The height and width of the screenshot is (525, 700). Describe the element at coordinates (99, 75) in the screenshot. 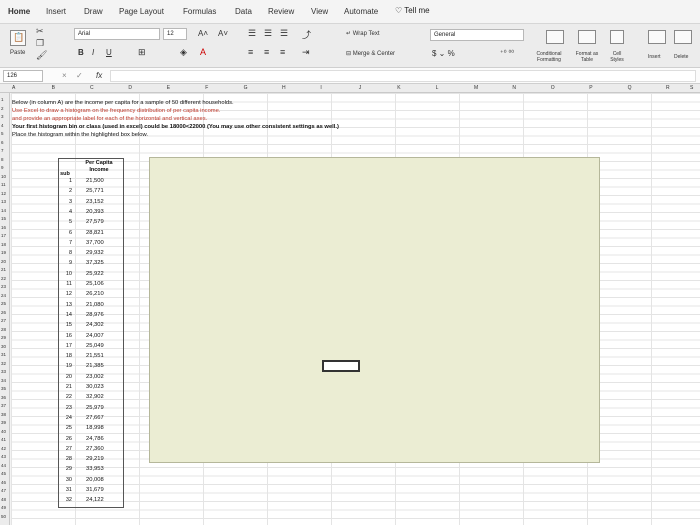

I see `fx-icon: fx` at that location.